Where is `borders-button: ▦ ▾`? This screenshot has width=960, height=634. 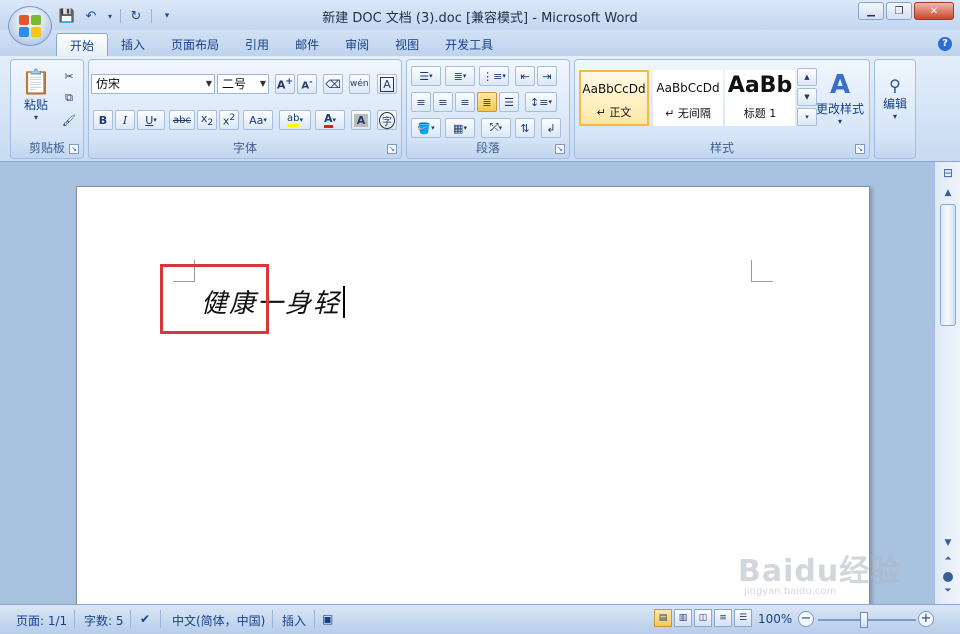 borders-button: ▦ ▾ is located at coordinates (460, 128).